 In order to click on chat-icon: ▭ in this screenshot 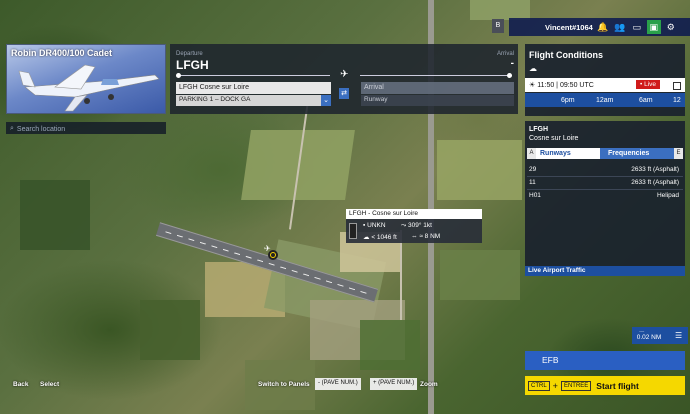, I will do `click(637, 27)`.